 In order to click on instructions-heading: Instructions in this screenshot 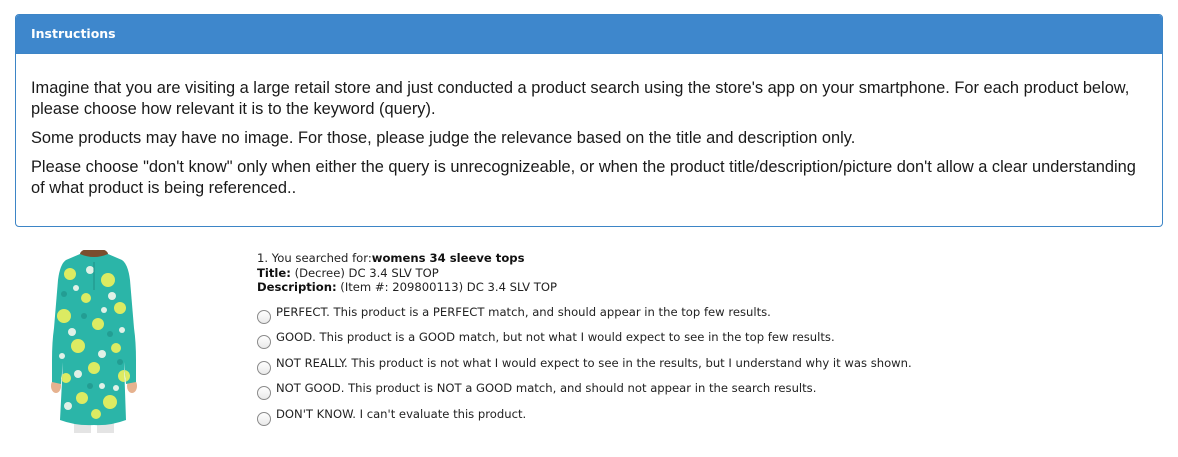, I will do `click(589, 34)`.